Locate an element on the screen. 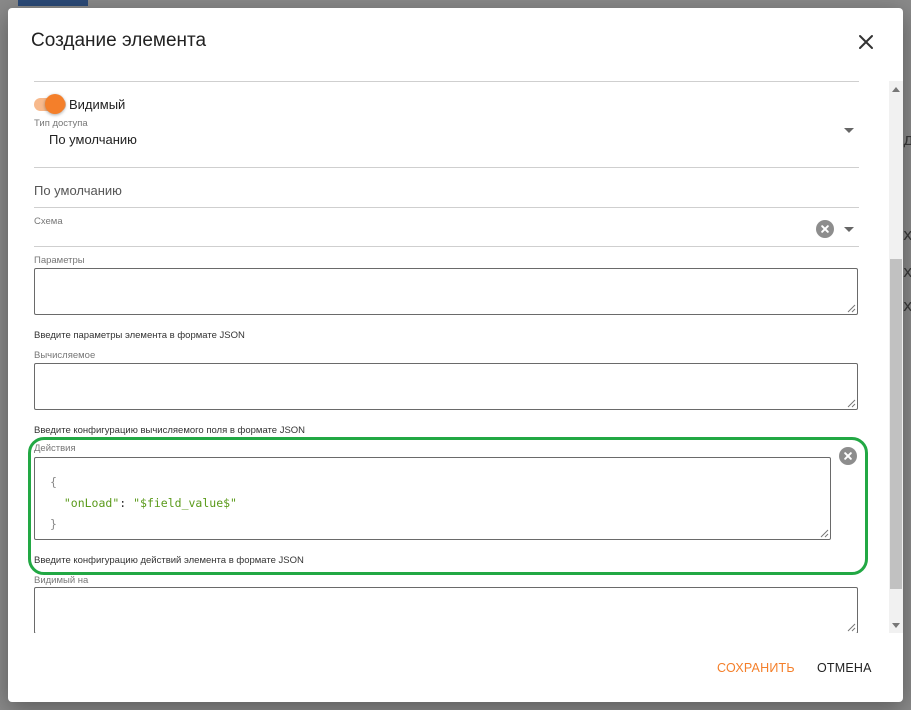 Image resolution: width=911 pixels, height=710 pixels. actions-code: { "onLoad": "$field_value$" } is located at coordinates (143, 503).